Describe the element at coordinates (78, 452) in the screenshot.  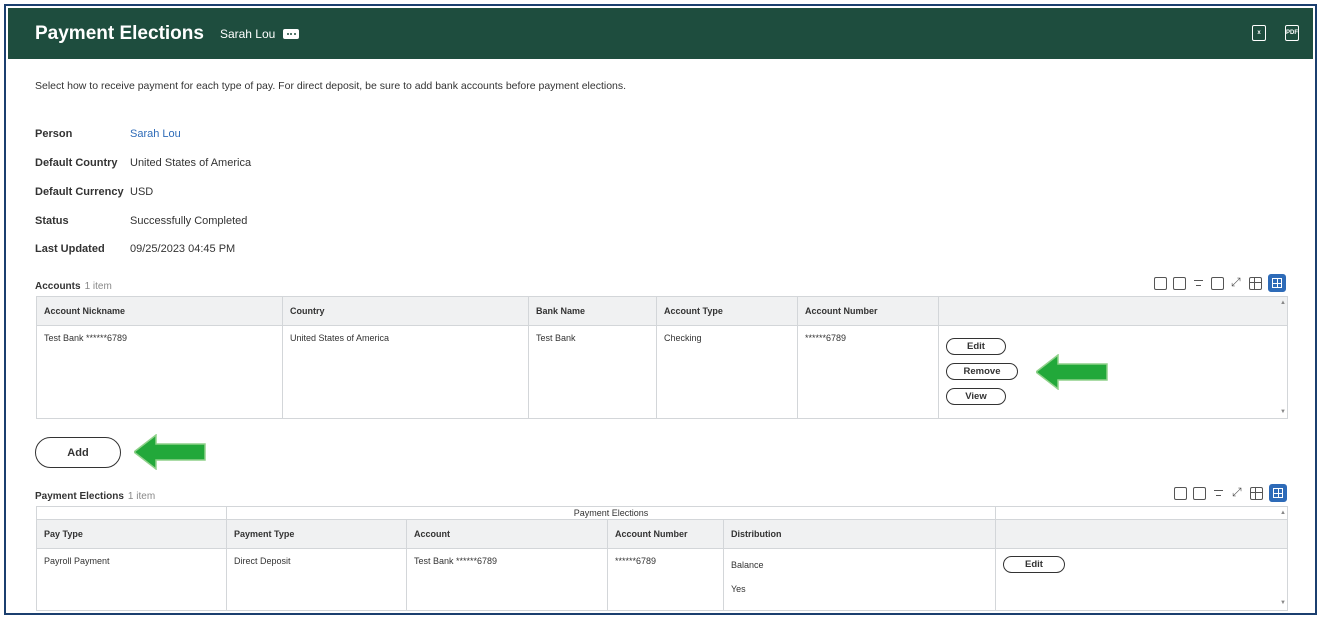
I see `add-account-button: Add` at that location.